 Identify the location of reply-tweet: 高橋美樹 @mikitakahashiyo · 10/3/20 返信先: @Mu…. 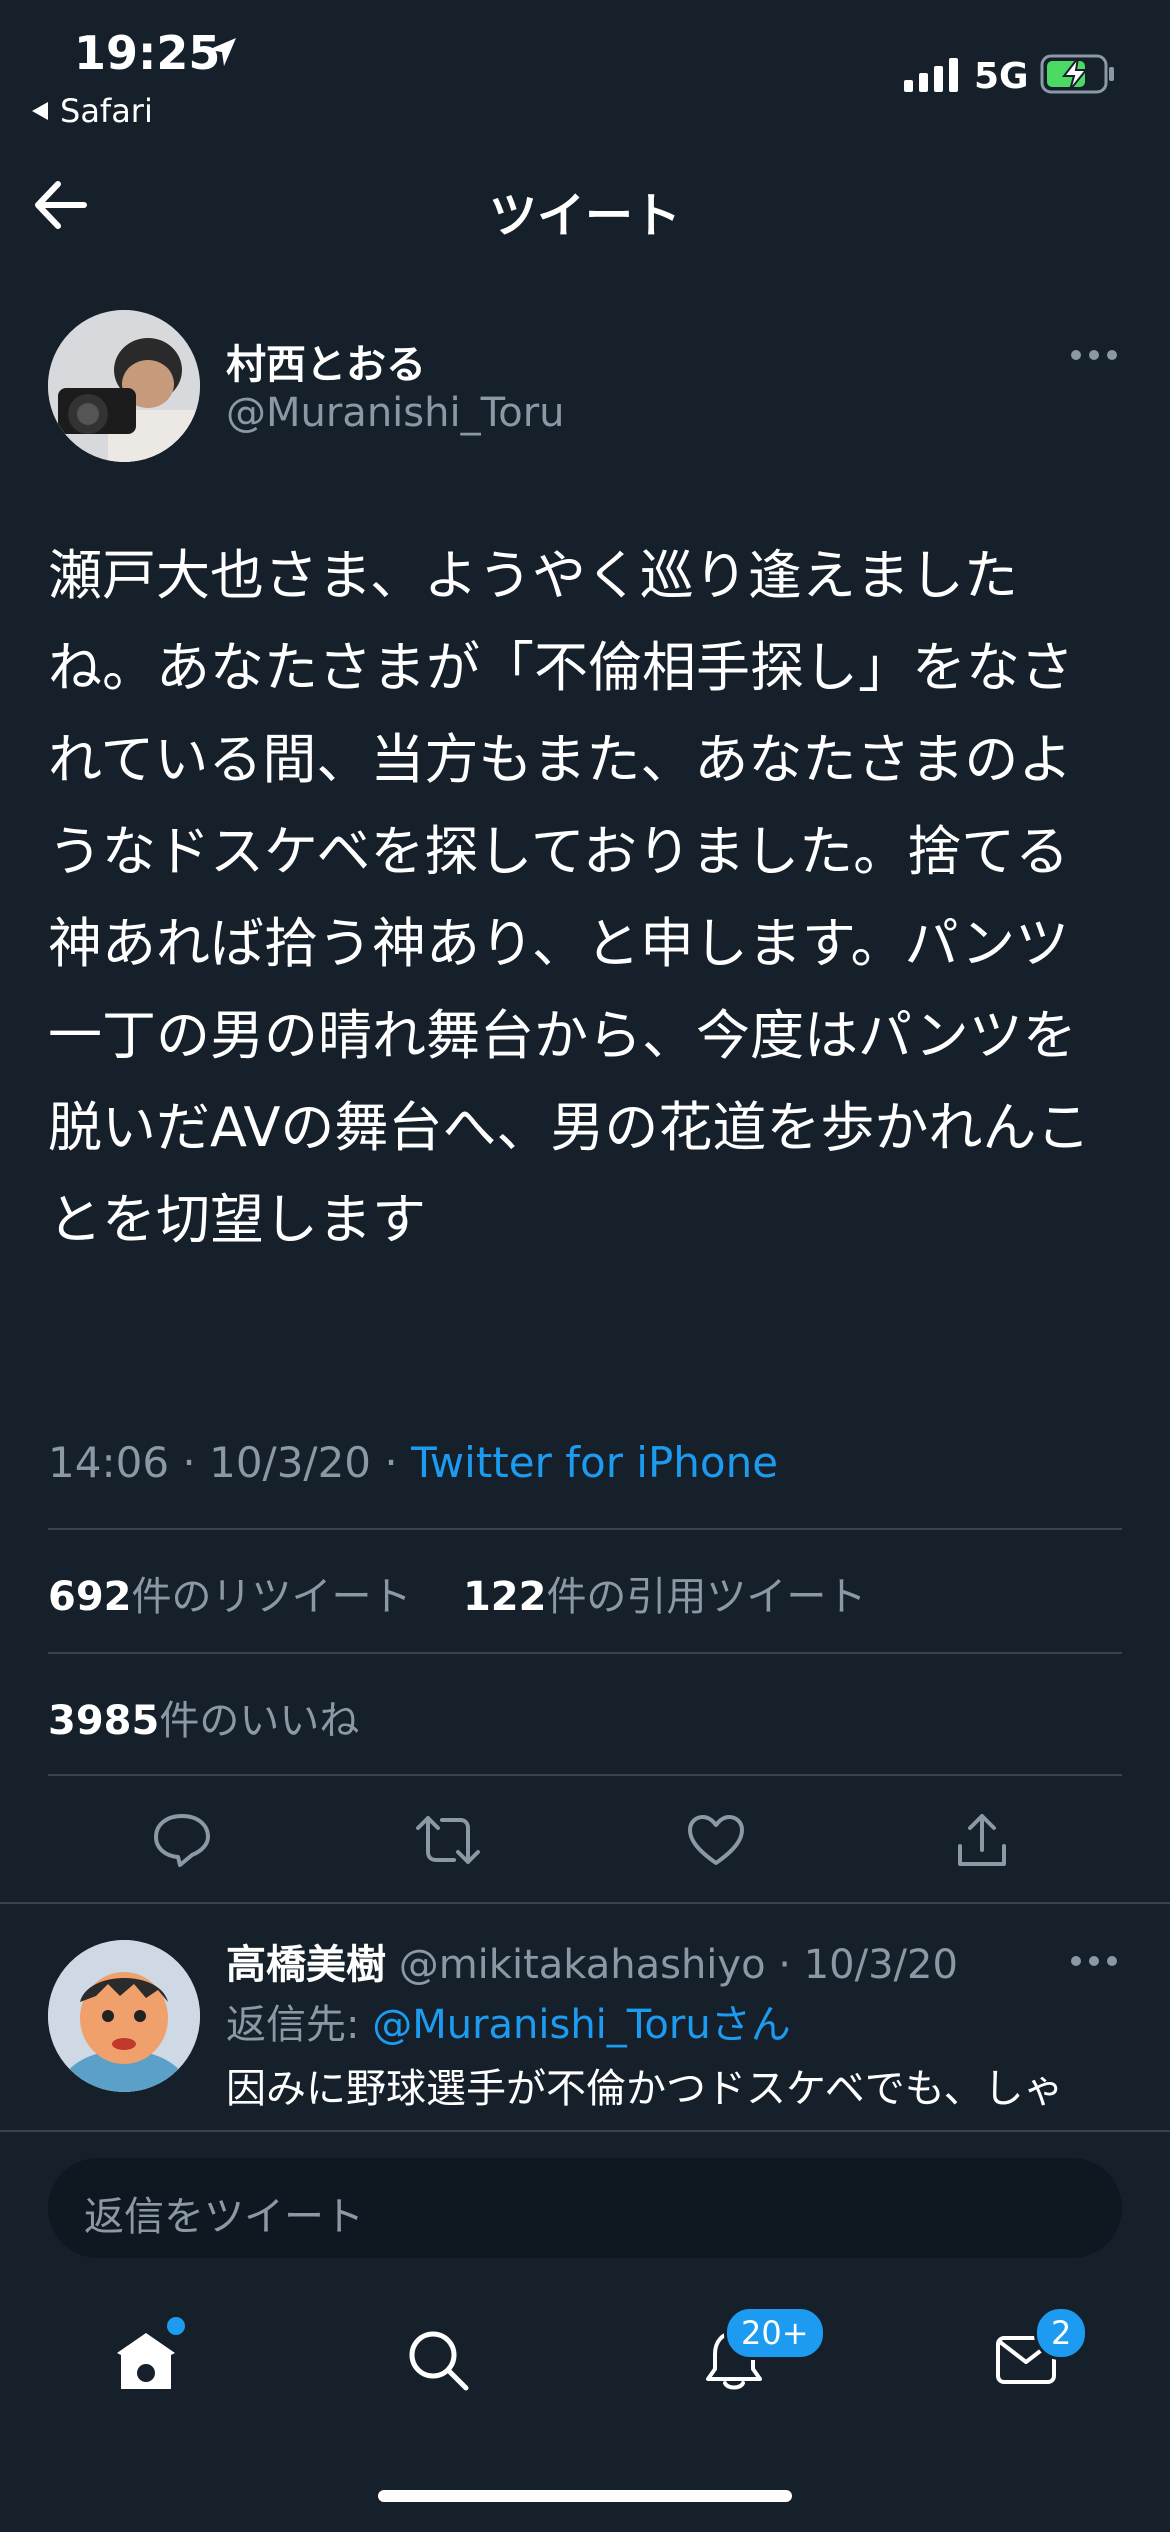
(585, 2017).